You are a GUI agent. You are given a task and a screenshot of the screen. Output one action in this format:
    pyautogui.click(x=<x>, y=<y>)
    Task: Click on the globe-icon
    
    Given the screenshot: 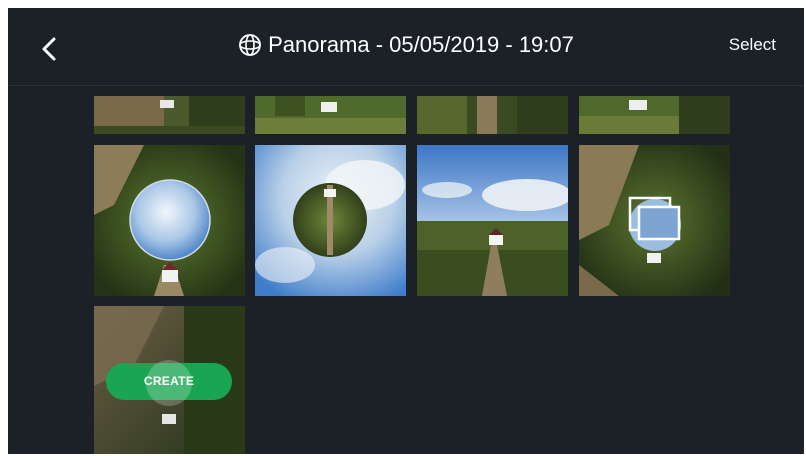 What is the action you would take?
    pyautogui.click(x=250, y=45)
    